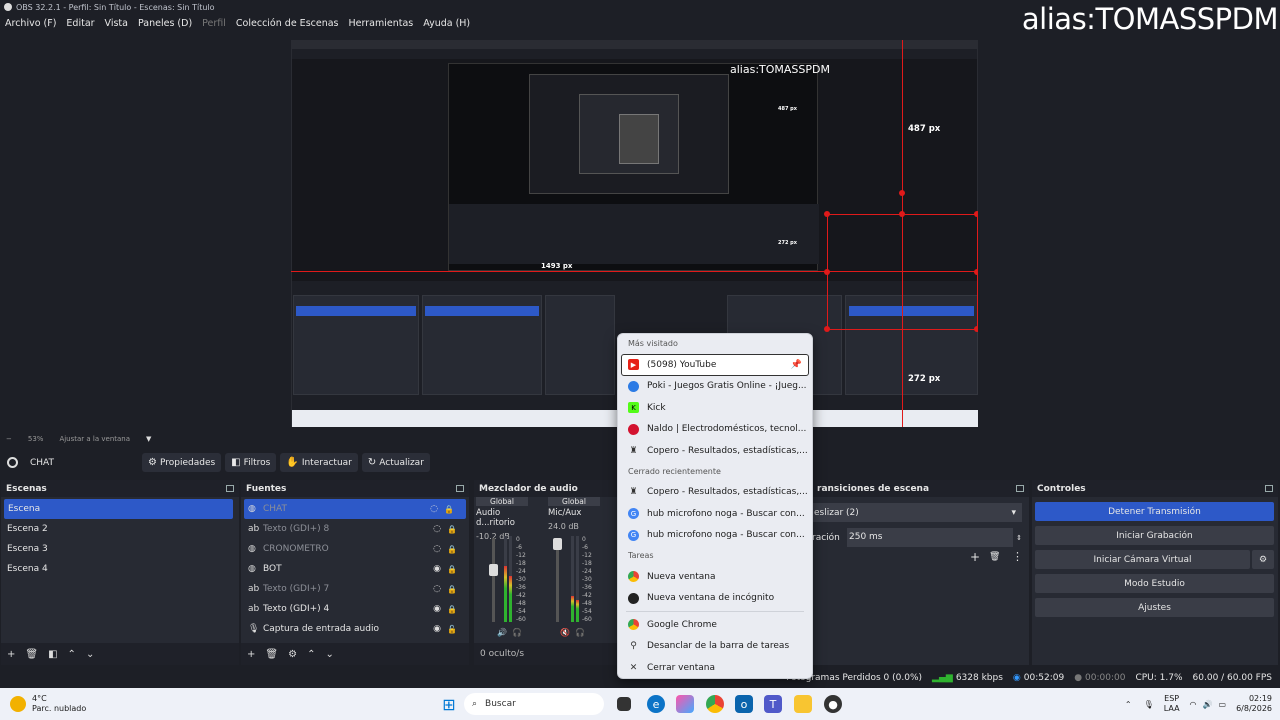 The width and height of the screenshot is (1280, 720). Describe the element at coordinates (803, 704) in the screenshot. I see `file-explorer-icon` at that location.